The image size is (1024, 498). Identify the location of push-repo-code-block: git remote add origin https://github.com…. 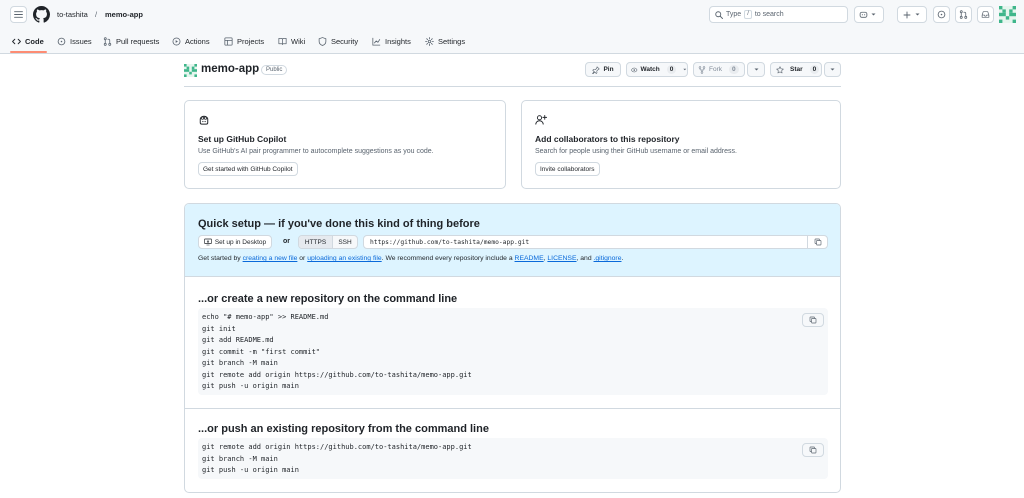
(513, 458).